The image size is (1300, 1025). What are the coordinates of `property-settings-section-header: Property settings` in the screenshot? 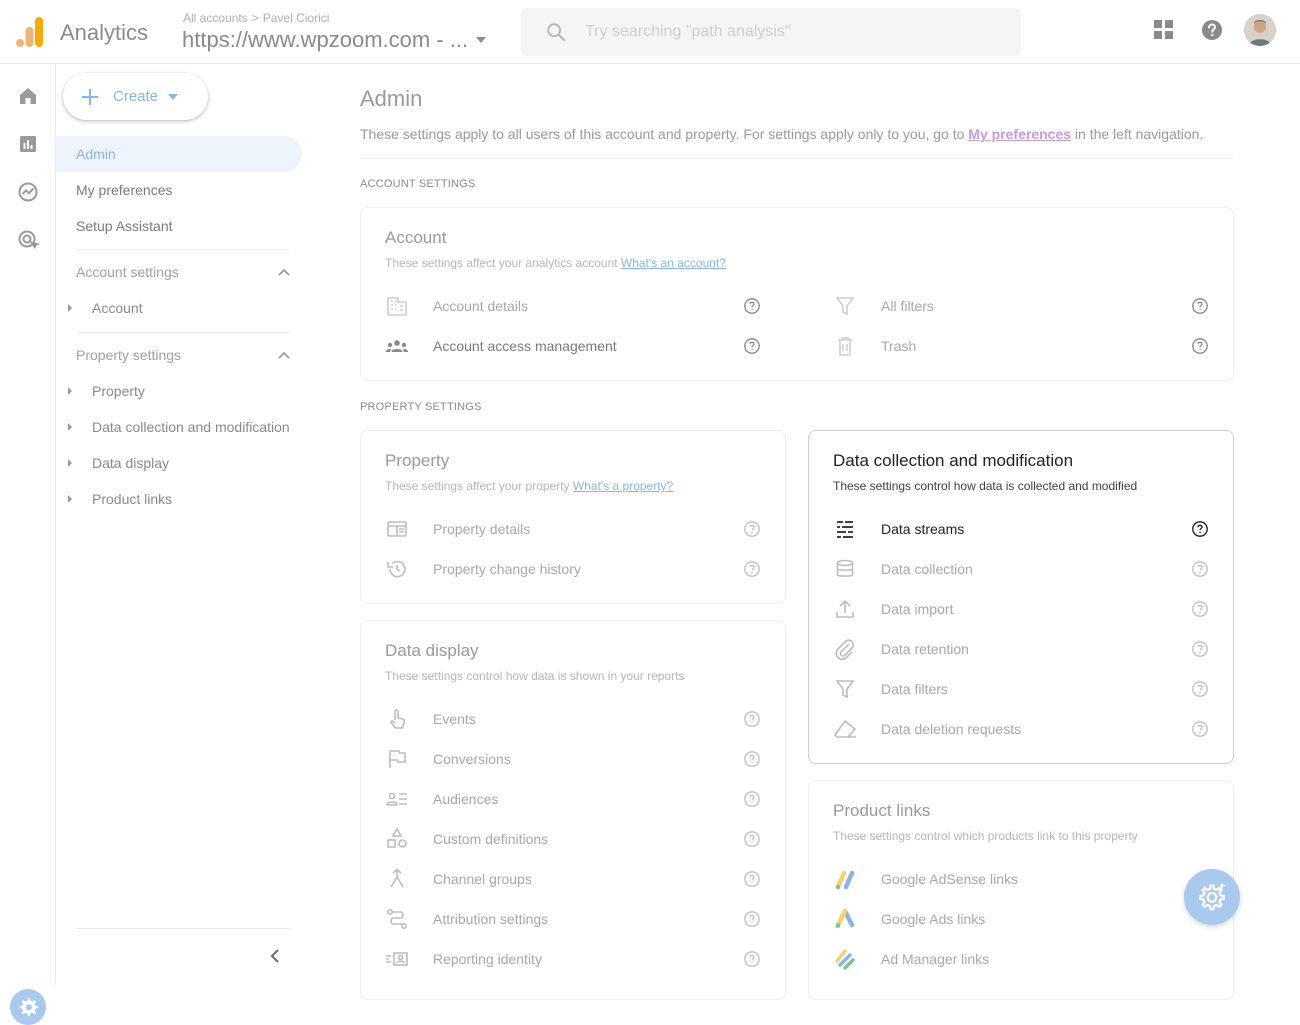 It's located at (183, 355).